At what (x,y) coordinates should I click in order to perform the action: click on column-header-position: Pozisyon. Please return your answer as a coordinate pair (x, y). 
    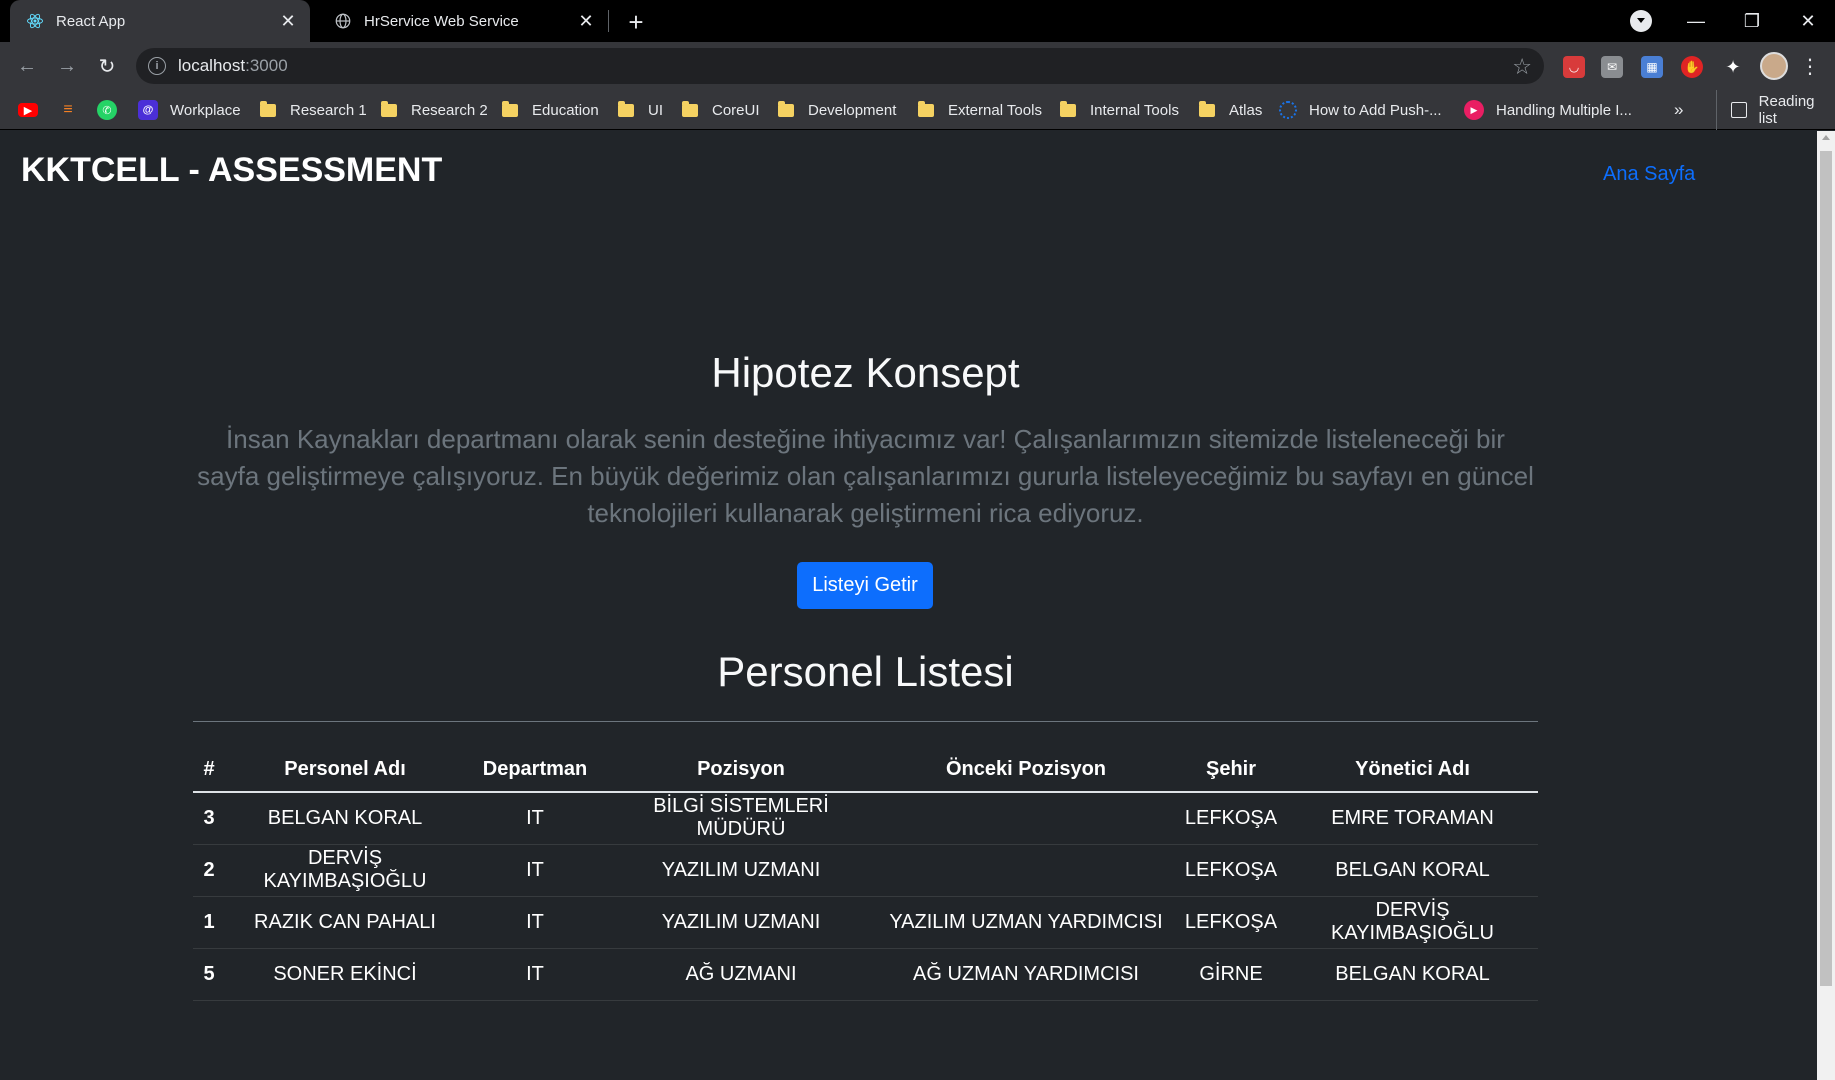
    Looking at the image, I should click on (741, 770).